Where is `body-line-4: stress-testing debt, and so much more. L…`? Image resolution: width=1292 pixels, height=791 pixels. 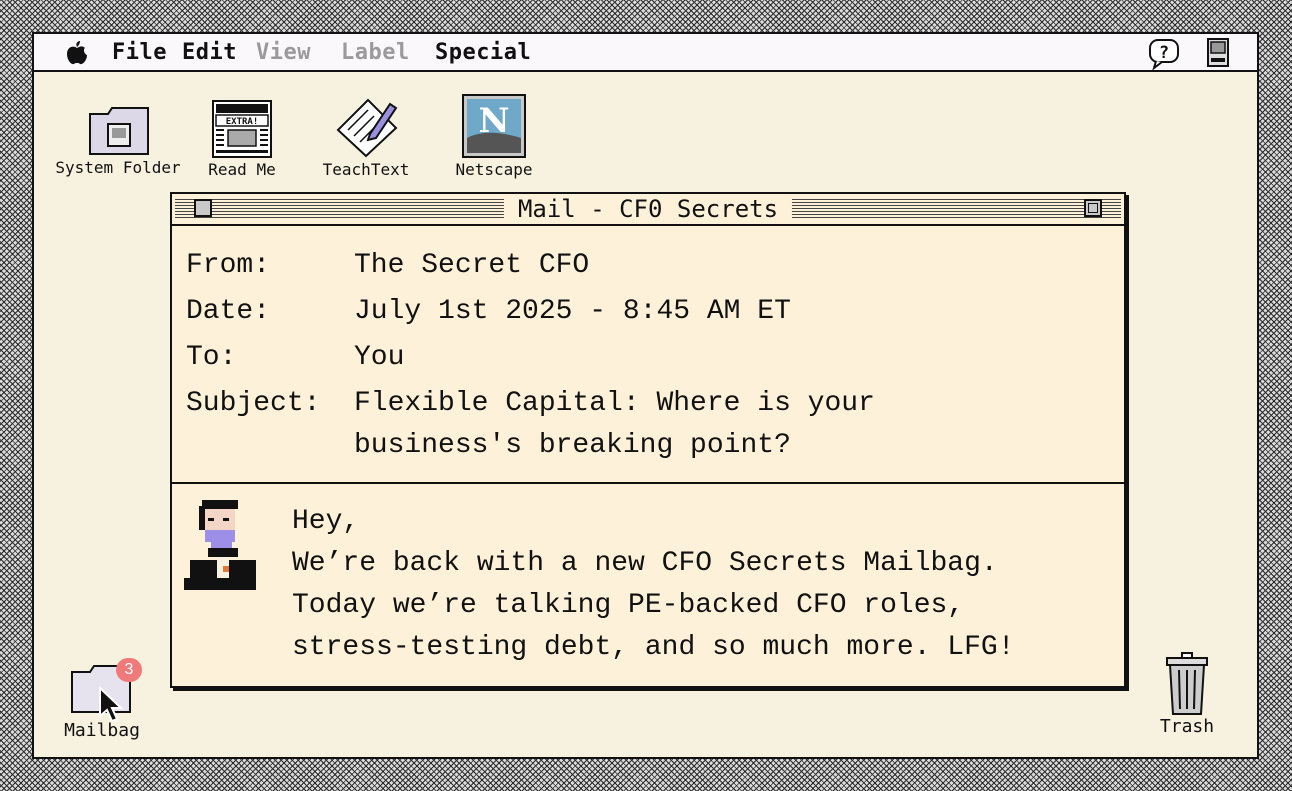 body-line-4: stress-testing debt, and so much more. L… is located at coordinates (653, 647).